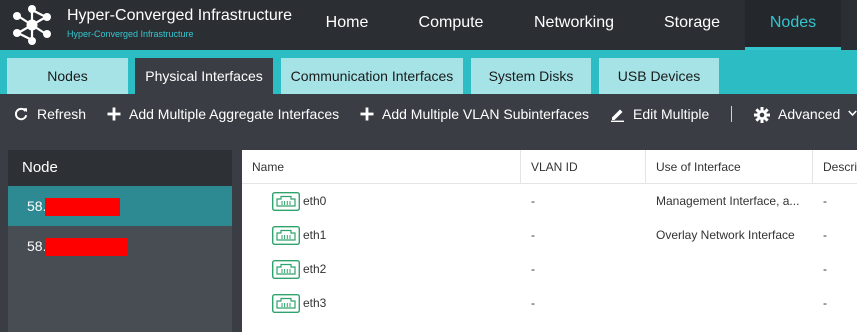 Image resolution: width=857 pixels, height=332 pixels. I want to click on edit-multiple-button: Edit Multiple, so click(662, 114).